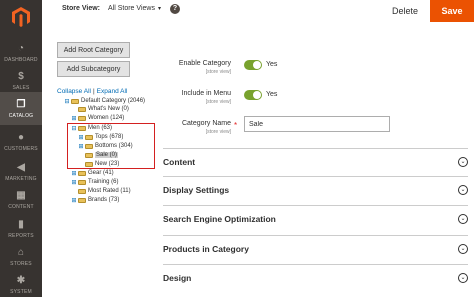  I want to click on enable-category-toggle, so click(253, 65).